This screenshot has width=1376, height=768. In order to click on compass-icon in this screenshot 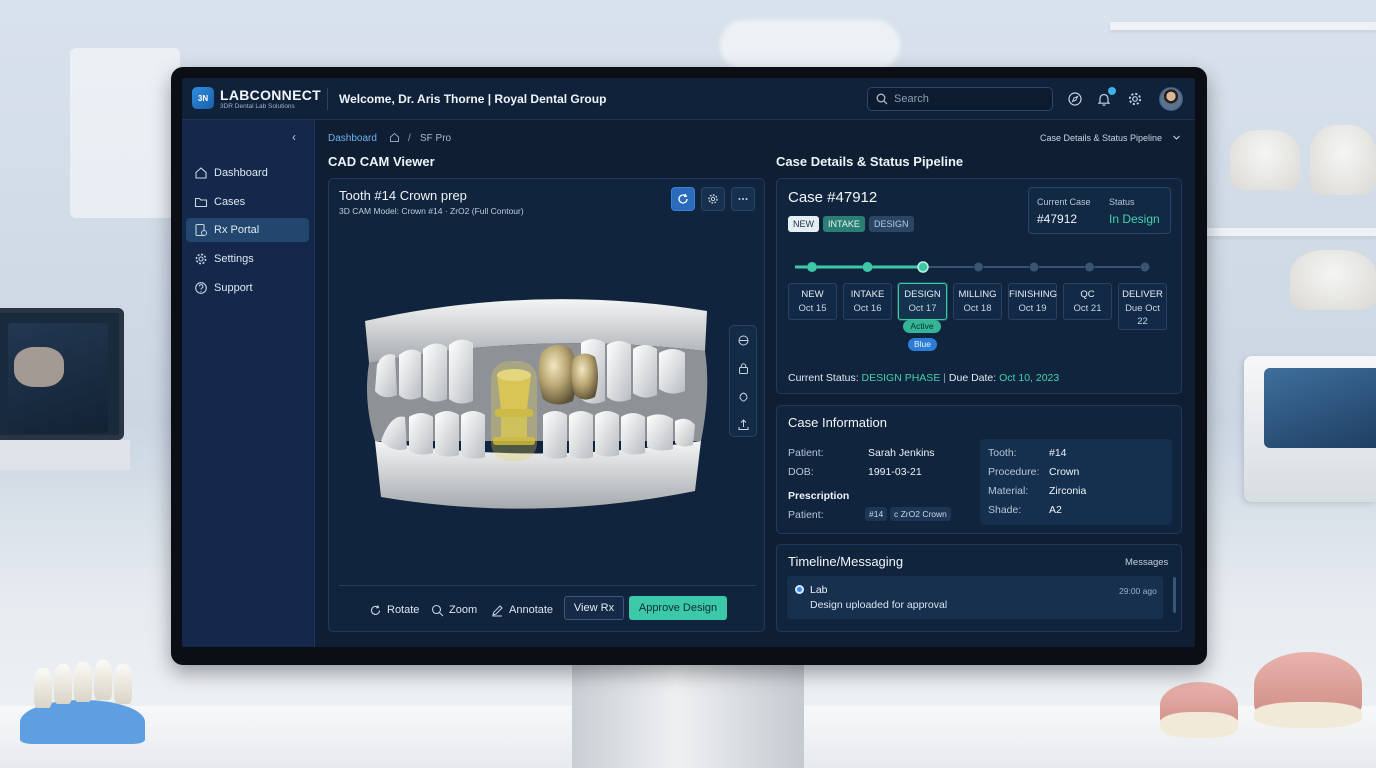, I will do `click(1075, 99)`.